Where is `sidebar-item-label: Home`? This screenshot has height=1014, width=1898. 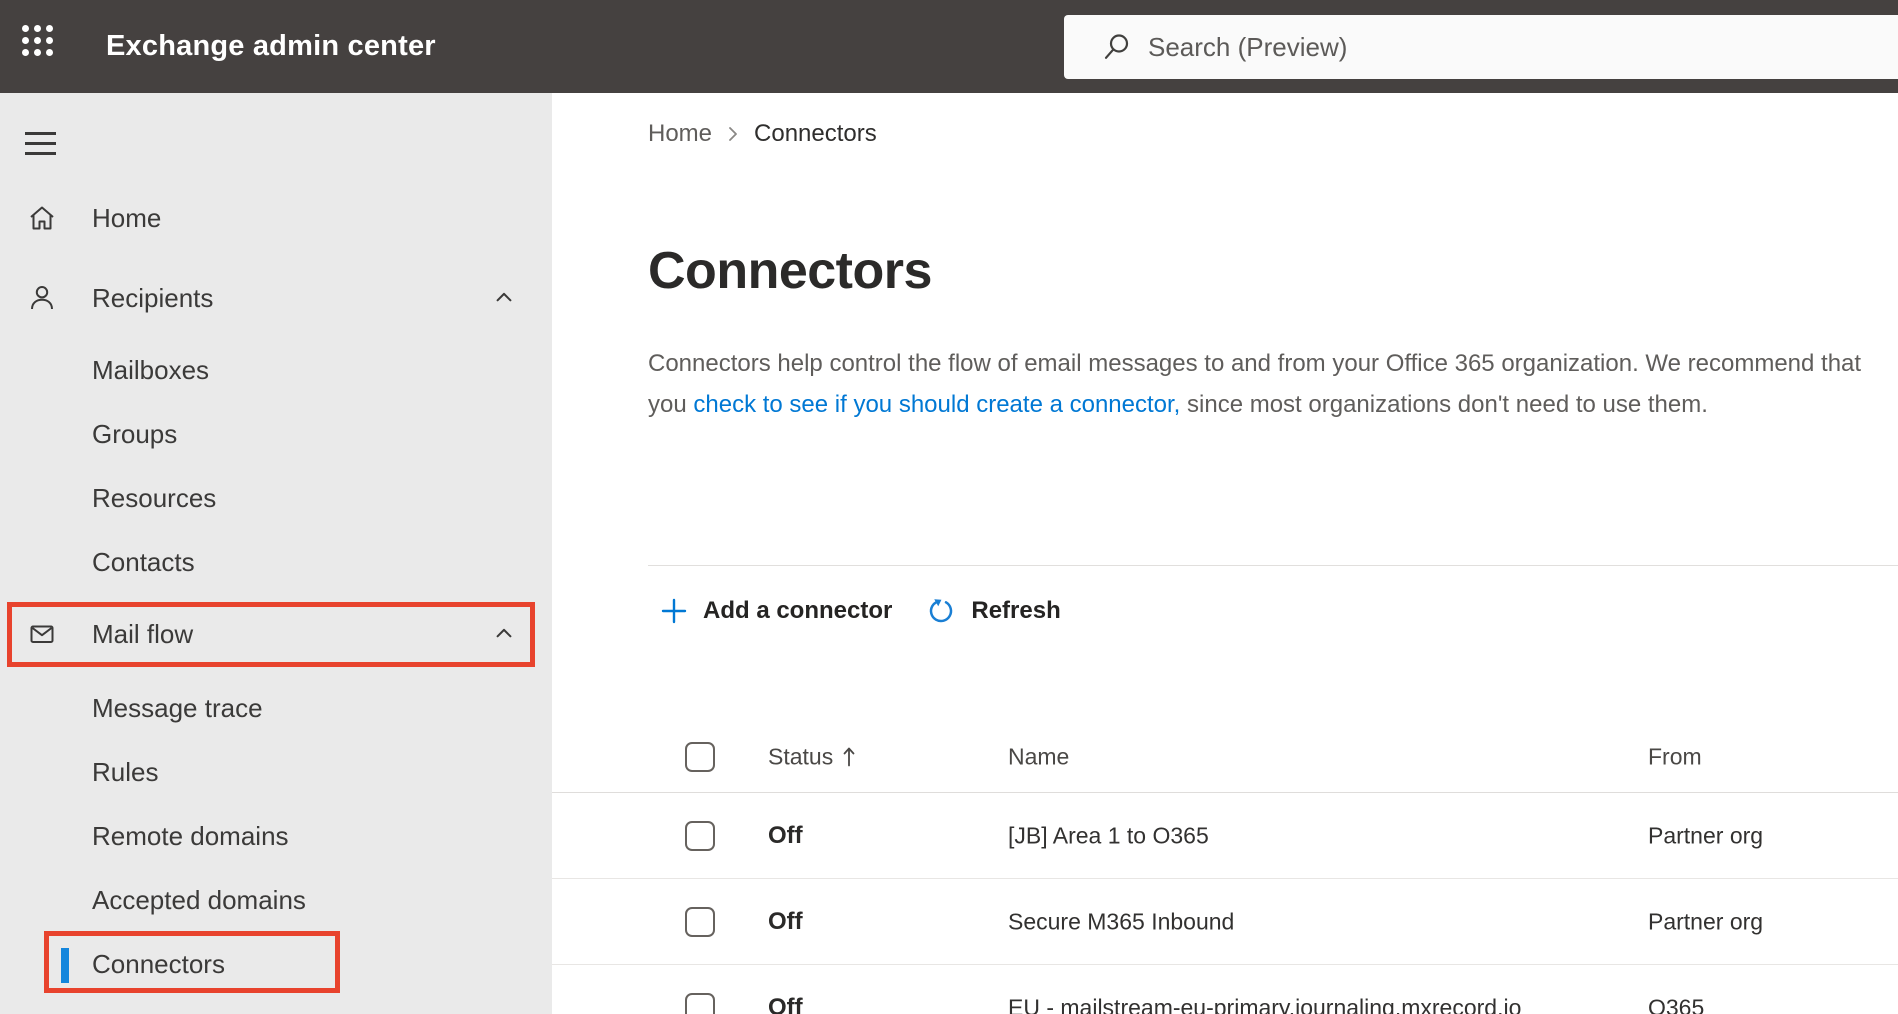 sidebar-item-label: Home is located at coordinates (127, 217).